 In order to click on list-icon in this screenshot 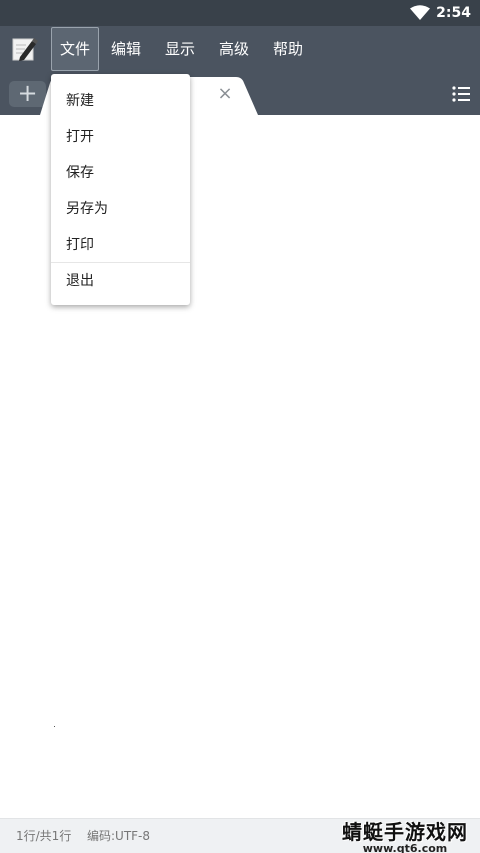, I will do `click(461, 94)`.